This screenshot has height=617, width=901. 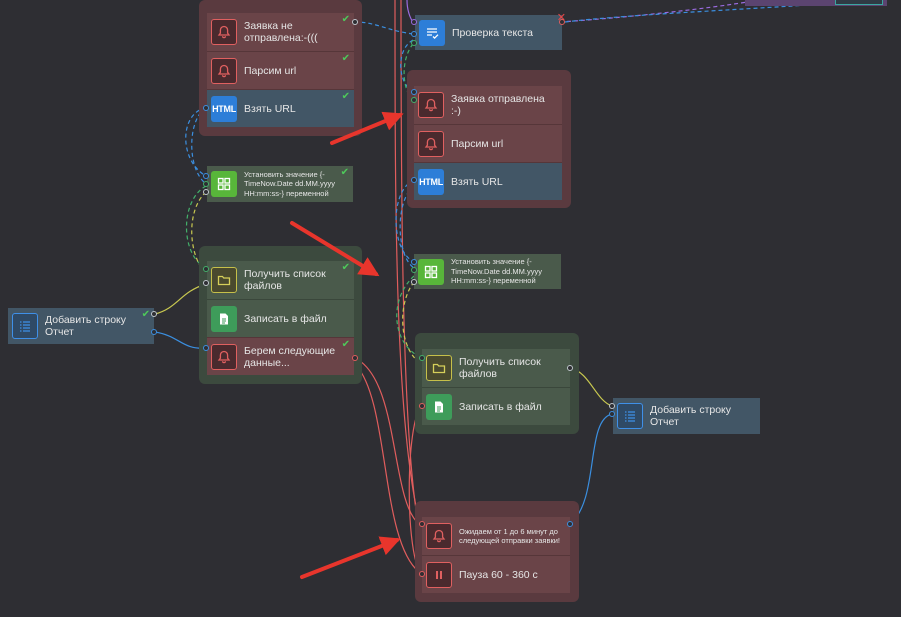 I want to click on node-right-sent: Заявка отправлена :-), so click(x=488, y=105).